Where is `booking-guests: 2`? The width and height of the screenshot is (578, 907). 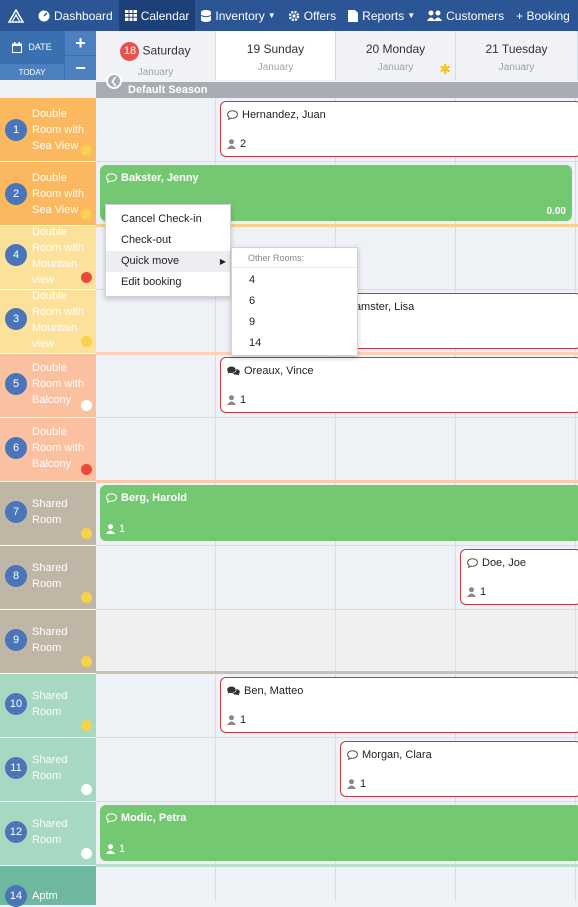
booking-guests: 2 is located at coordinates (236, 144).